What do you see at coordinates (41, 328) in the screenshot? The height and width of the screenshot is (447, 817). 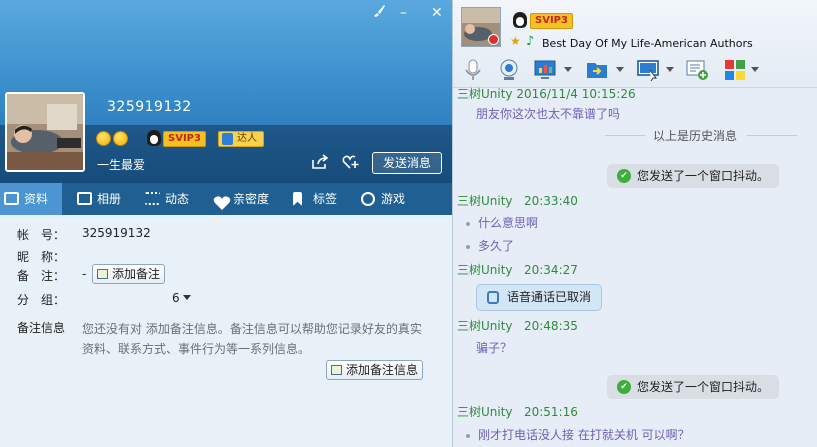 I see `remark-info-label: 备注信息` at bounding box center [41, 328].